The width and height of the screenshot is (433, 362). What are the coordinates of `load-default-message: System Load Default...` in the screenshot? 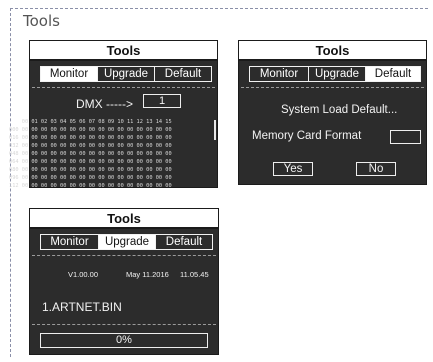 It's located at (339, 110).